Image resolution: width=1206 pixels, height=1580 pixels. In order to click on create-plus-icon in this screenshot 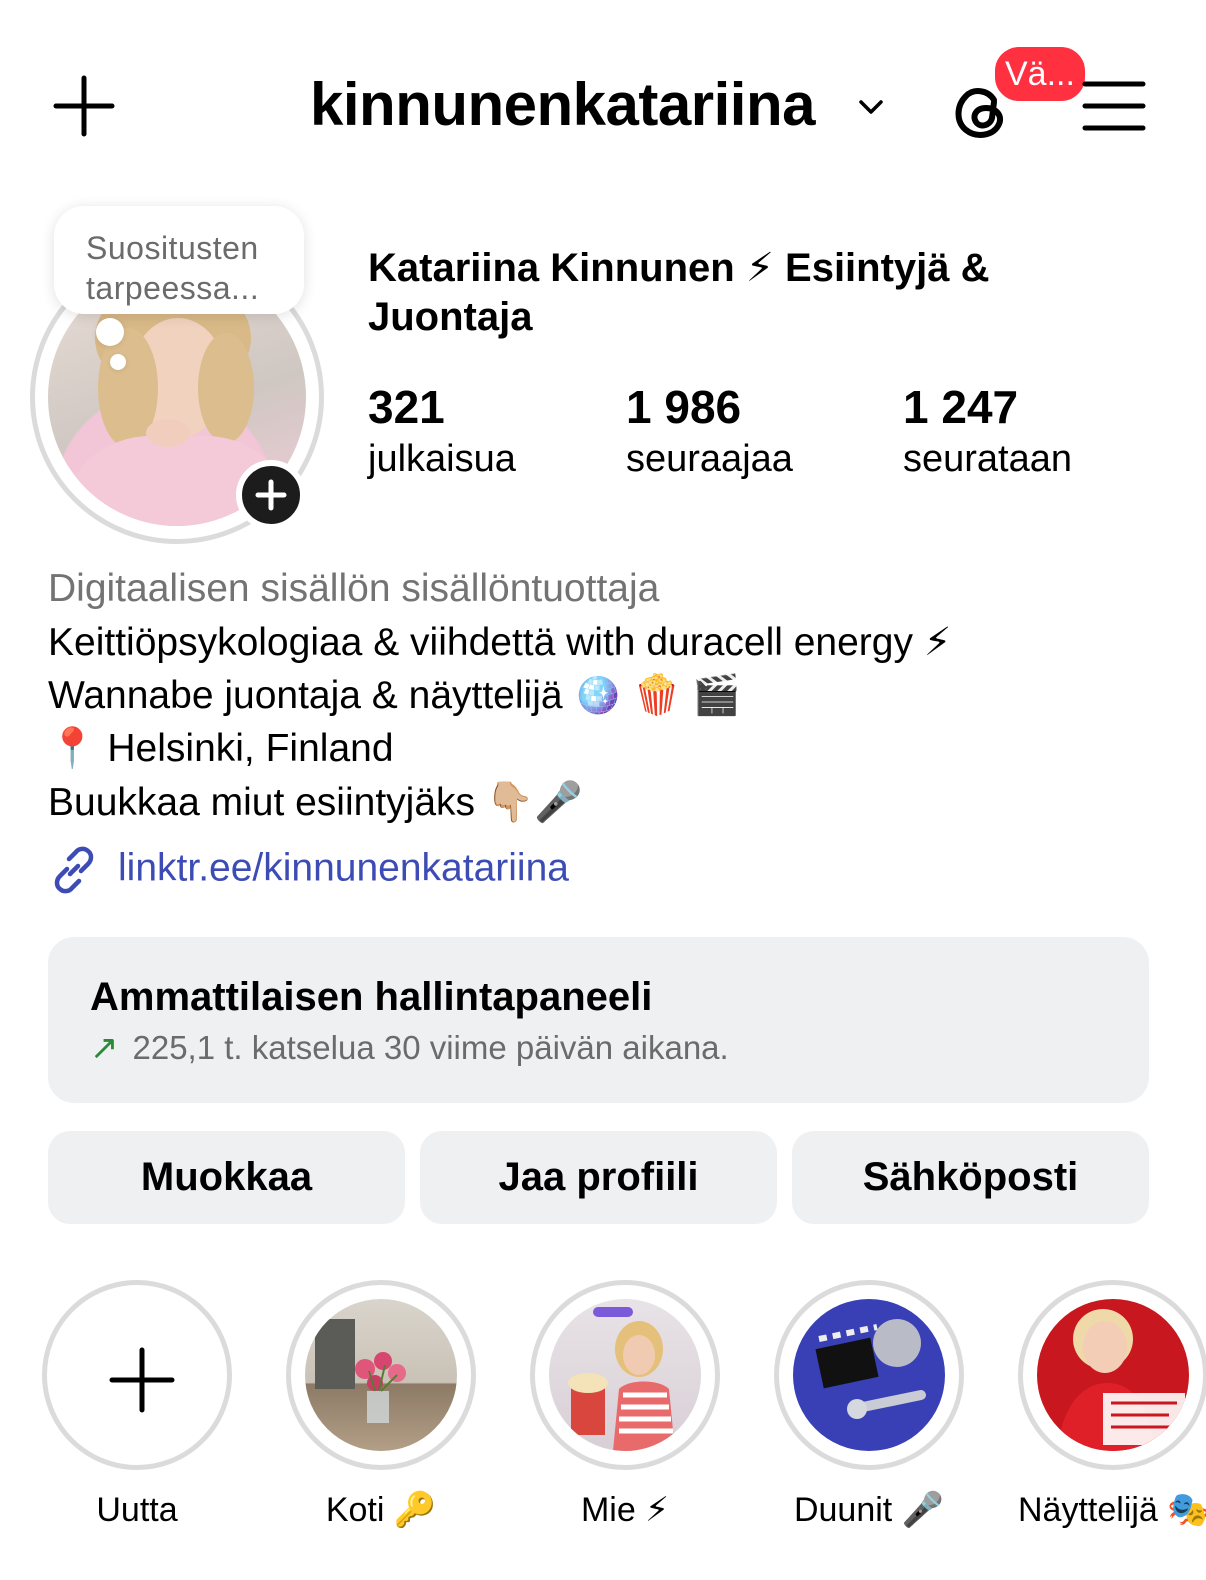, I will do `click(84, 106)`.